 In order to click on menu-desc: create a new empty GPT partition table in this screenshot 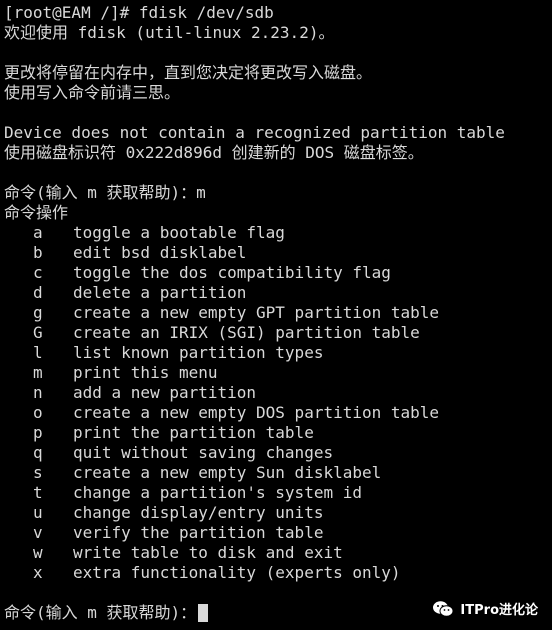, I will do `click(256, 312)`.